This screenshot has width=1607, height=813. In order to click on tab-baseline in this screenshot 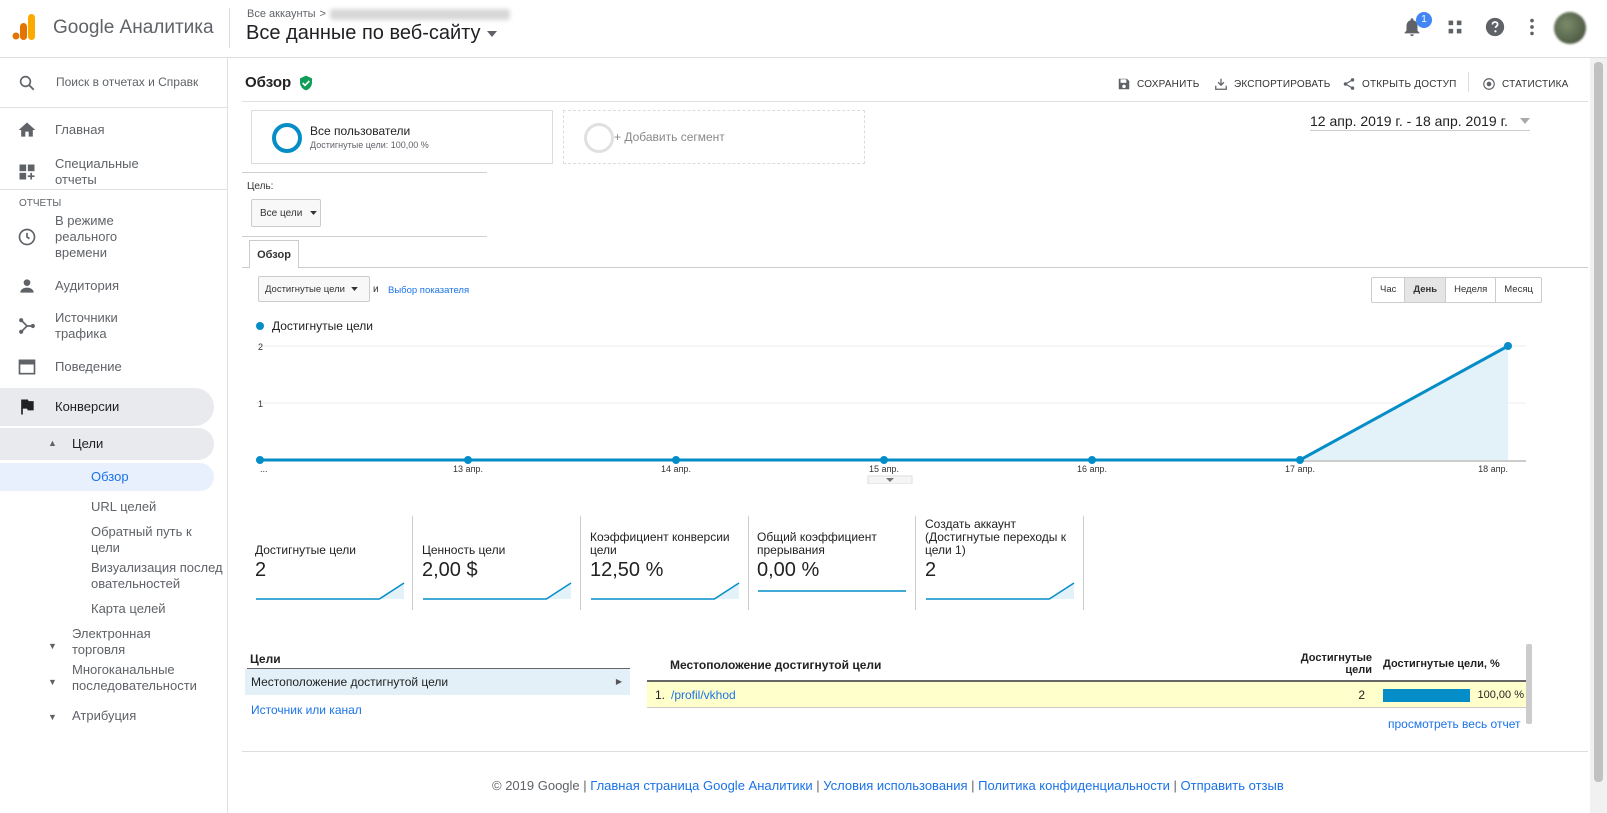, I will do `click(915, 267)`.